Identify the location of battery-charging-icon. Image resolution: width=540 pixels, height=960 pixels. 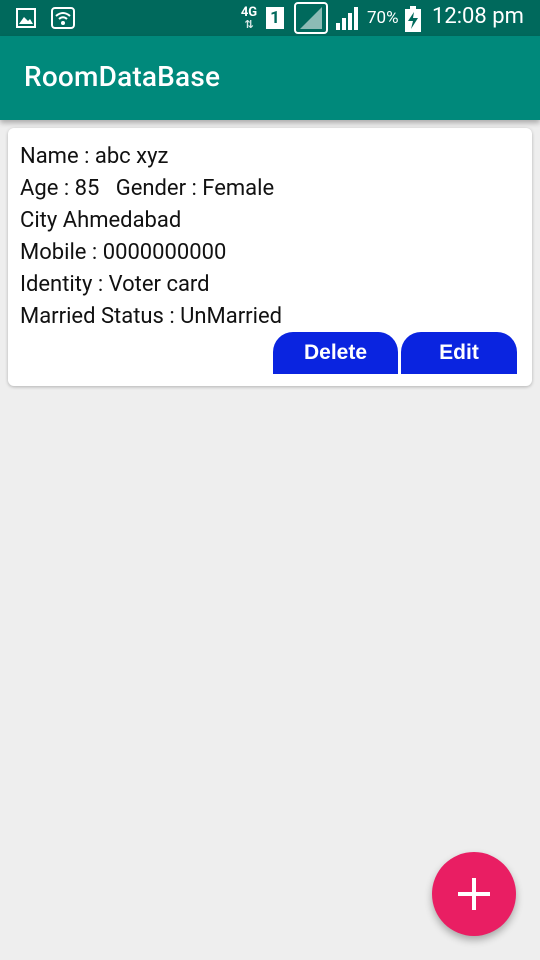
(413, 18).